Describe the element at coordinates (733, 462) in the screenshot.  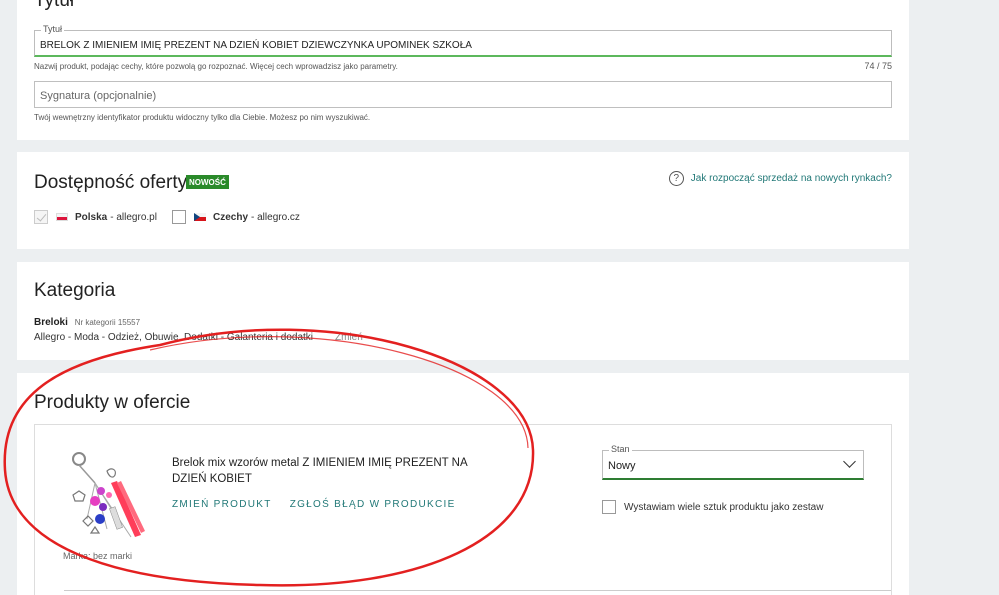
I see `condition-select: Stan Nowy` at that location.